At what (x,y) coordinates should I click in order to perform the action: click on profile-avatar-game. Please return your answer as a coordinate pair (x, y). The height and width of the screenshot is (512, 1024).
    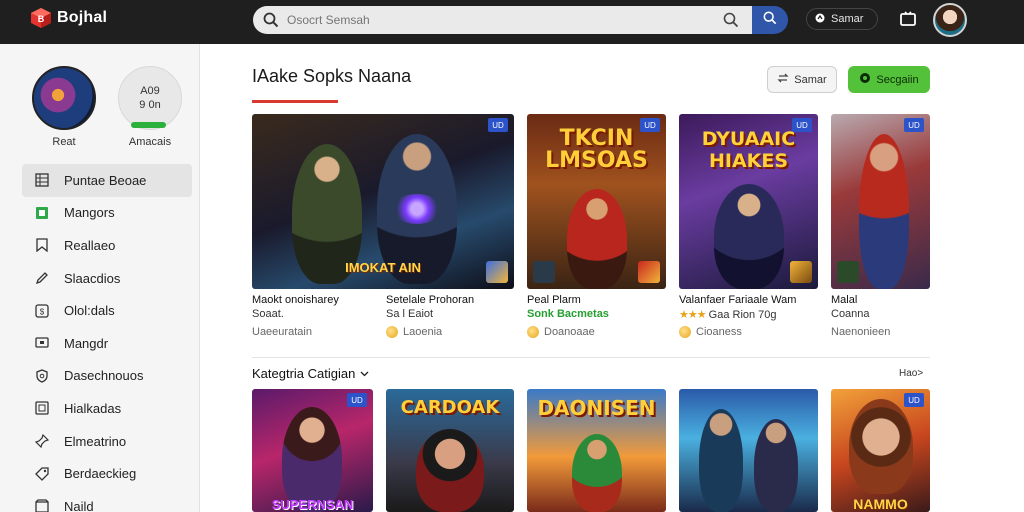
    Looking at the image, I should click on (64, 98).